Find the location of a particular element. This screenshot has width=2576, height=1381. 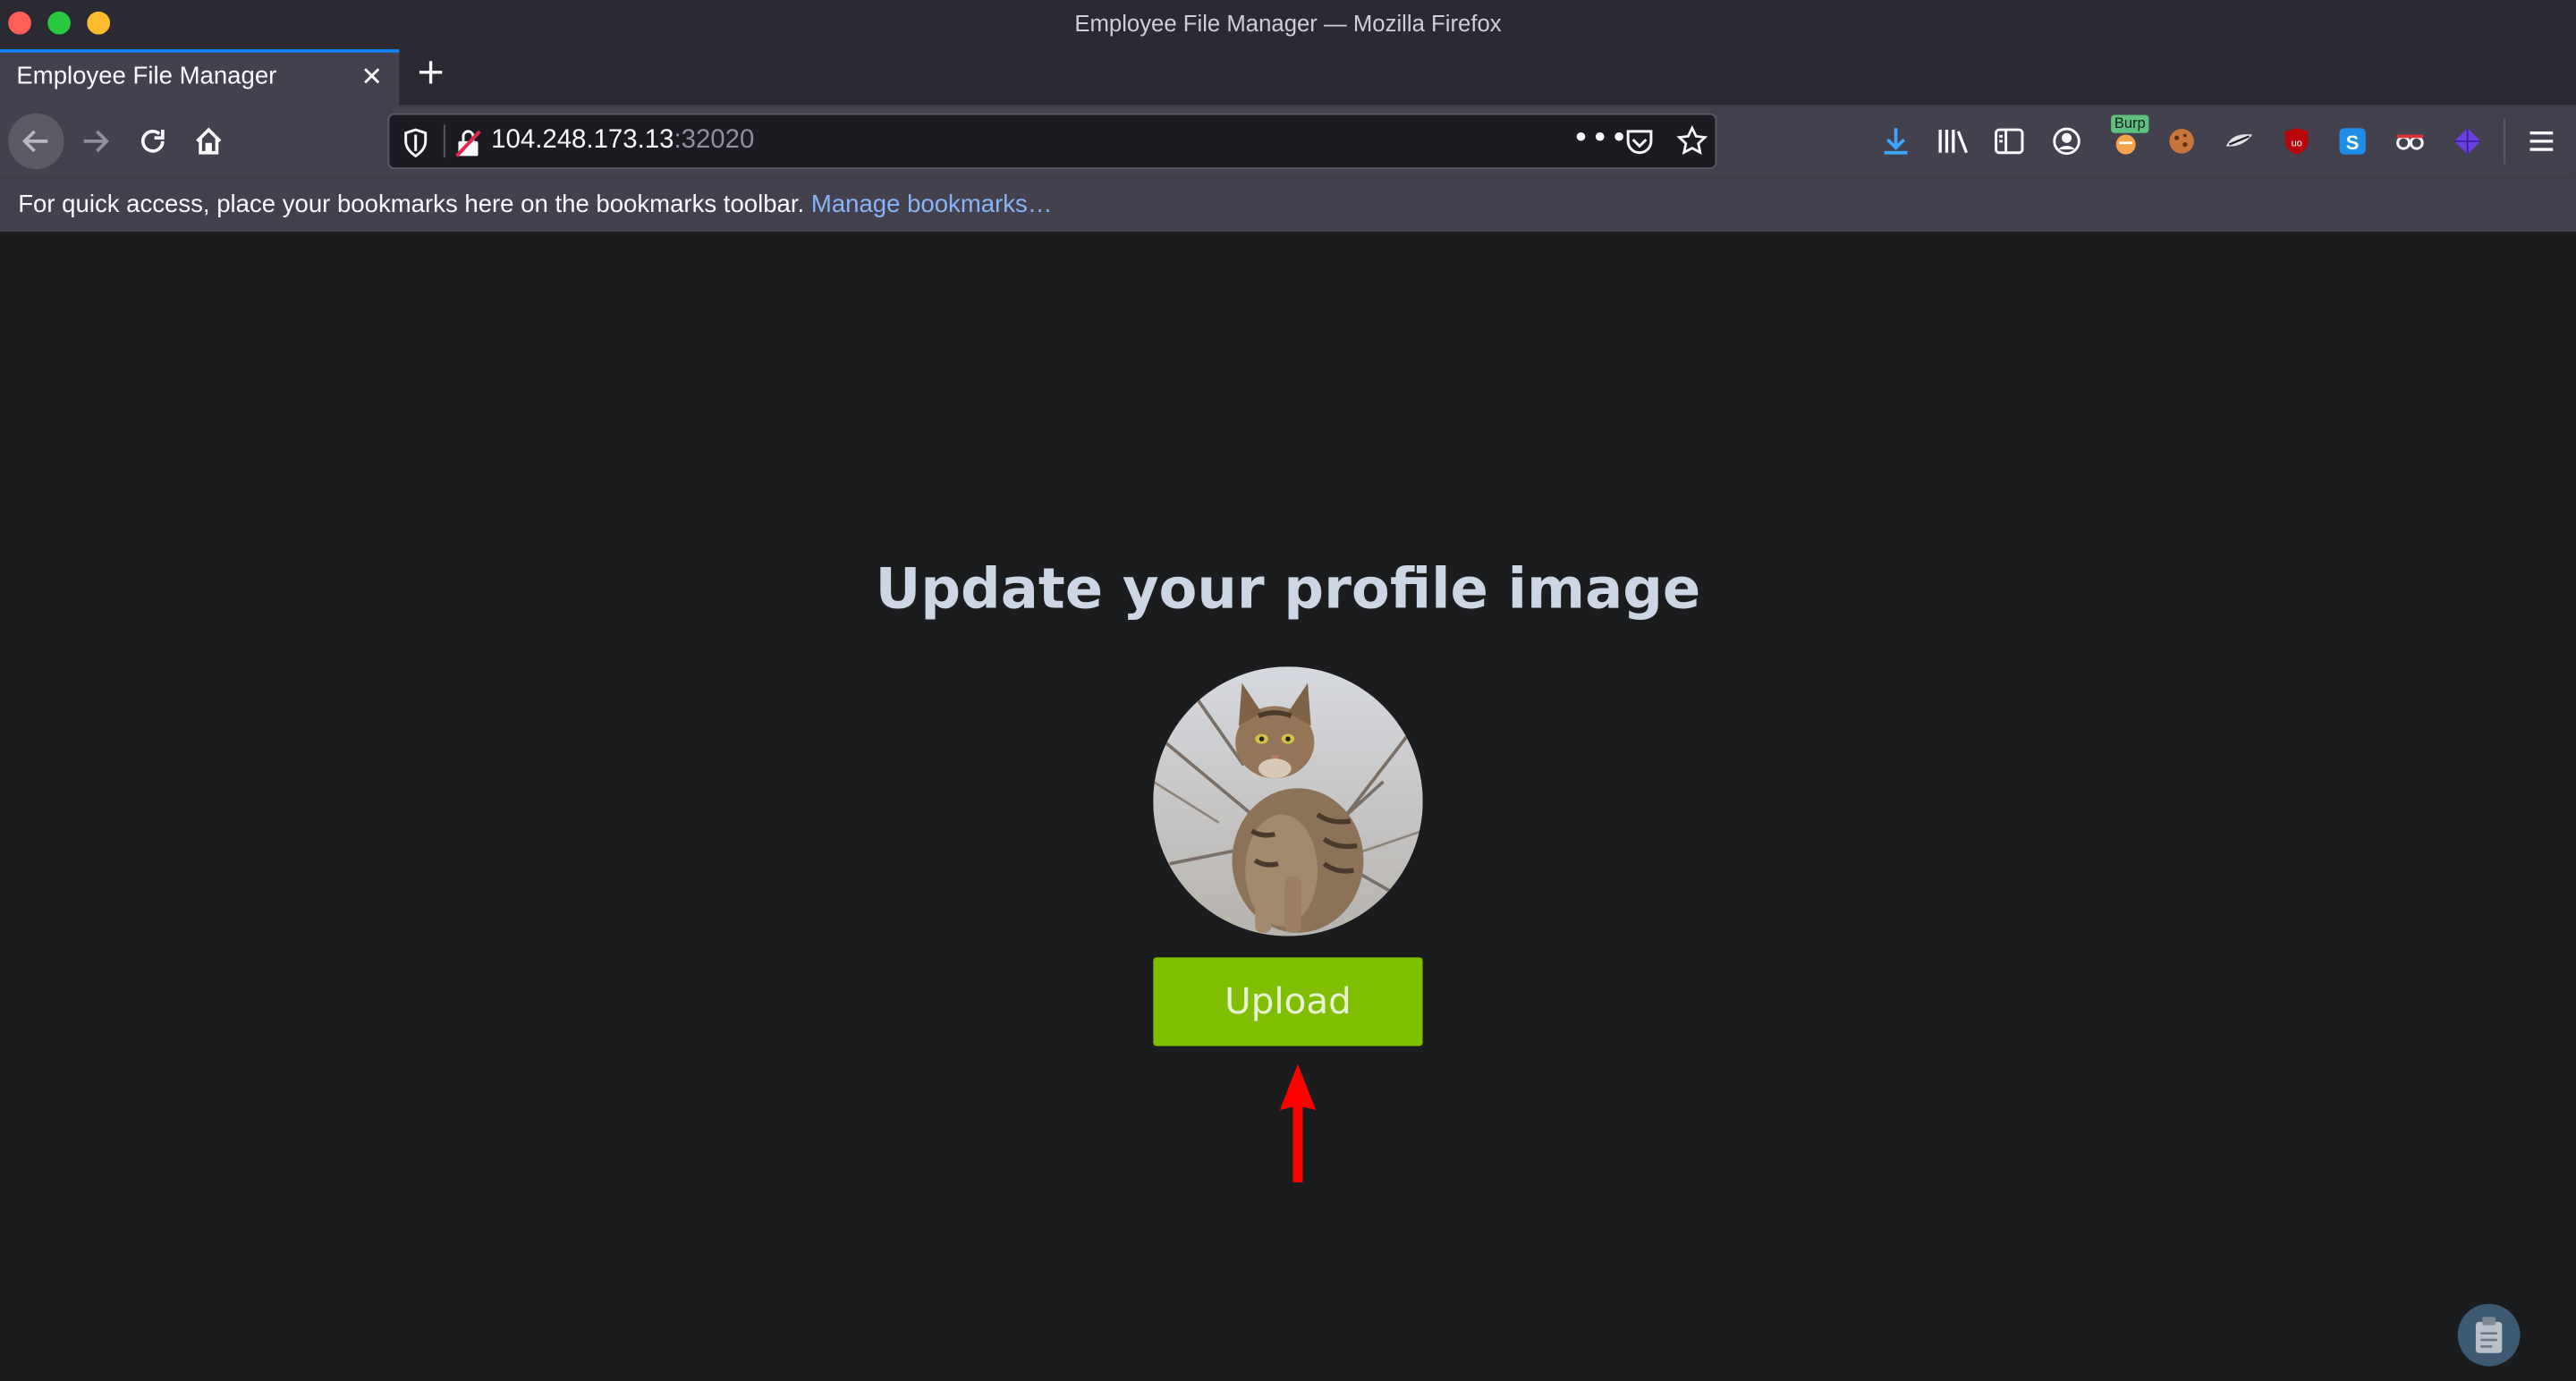

sidebar-icon is located at coordinates (2009, 141).